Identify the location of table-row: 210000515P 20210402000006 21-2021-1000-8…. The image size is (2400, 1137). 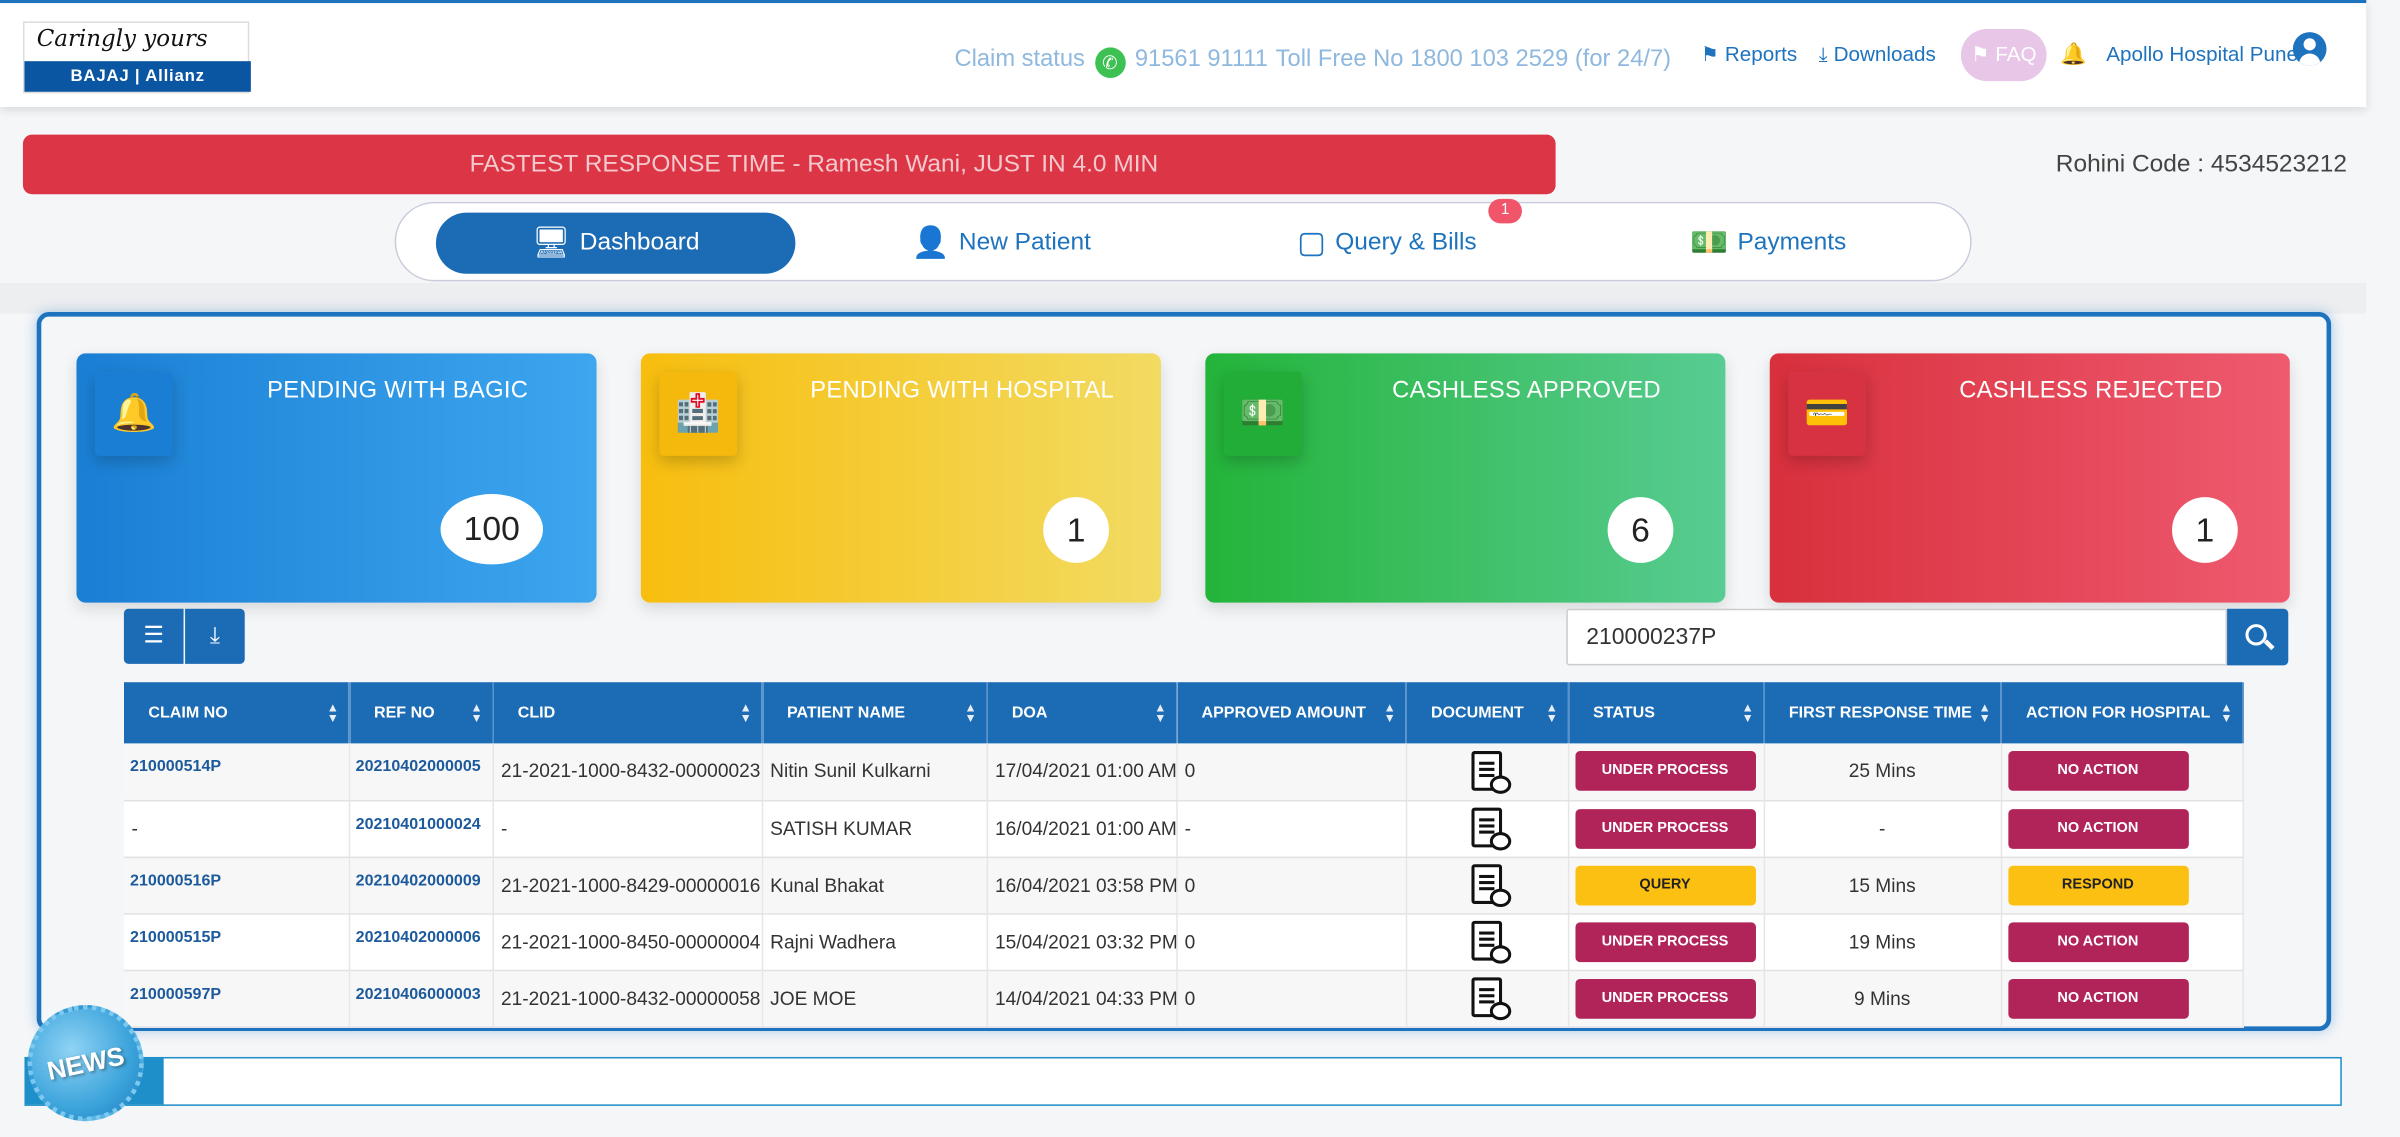
(1183, 942).